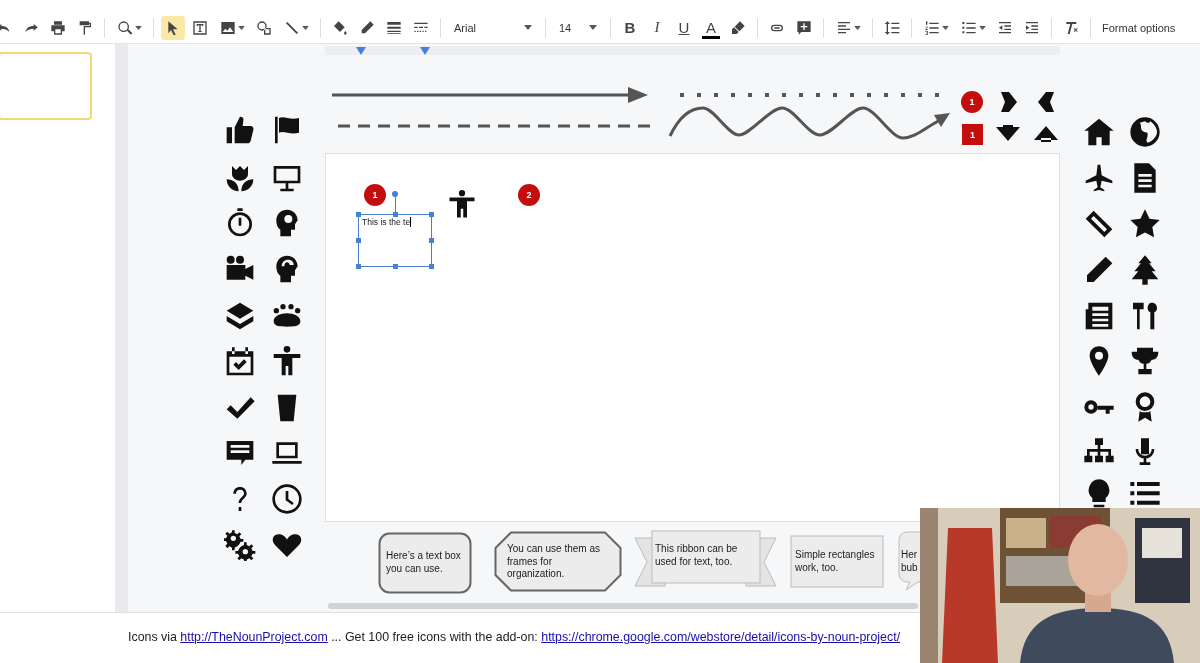 The image size is (1200, 663). I want to click on font-size-dropdown: 14, so click(578, 27).